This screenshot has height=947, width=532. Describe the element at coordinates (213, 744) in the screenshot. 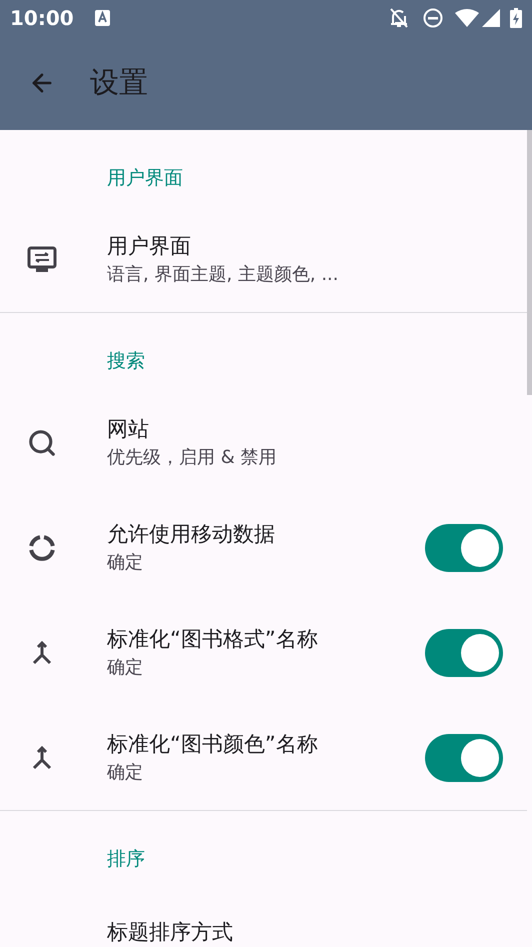

I see `item-title: 标准化“图书颜色”名称` at that location.